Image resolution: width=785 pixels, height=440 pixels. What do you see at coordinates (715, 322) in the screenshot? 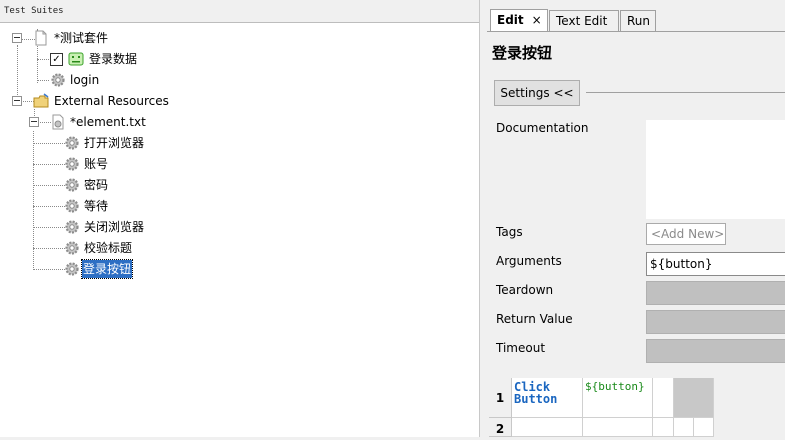
I see `return-value-field` at bounding box center [715, 322].